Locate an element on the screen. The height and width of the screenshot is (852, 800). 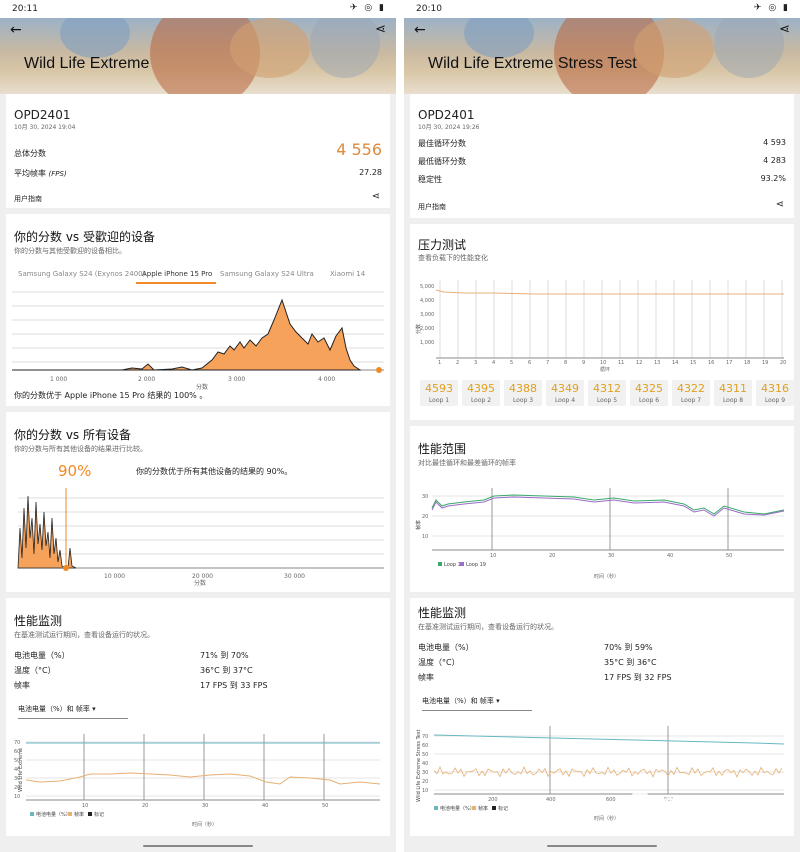
watermark-logo-icon is located at coordinates (640, 808).